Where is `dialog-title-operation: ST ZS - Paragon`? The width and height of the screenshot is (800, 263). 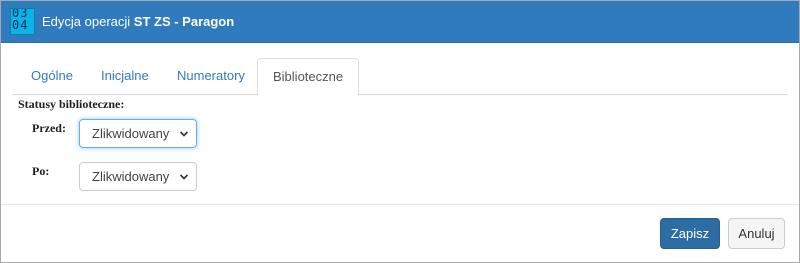
dialog-title-operation: ST ZS - Paragon is located at coordinates (184, 21).